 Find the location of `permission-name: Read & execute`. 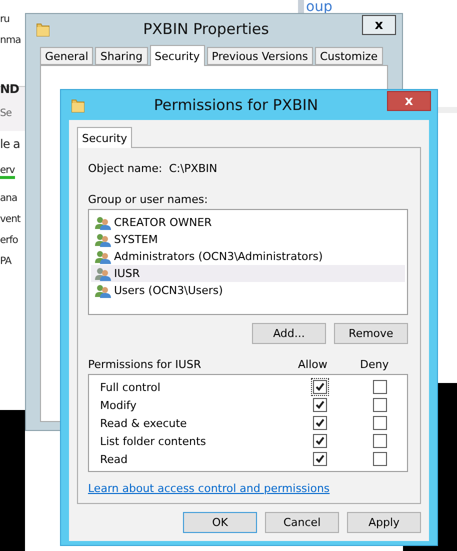

permission-name: Read & execute is located at coordinates (143, 423).